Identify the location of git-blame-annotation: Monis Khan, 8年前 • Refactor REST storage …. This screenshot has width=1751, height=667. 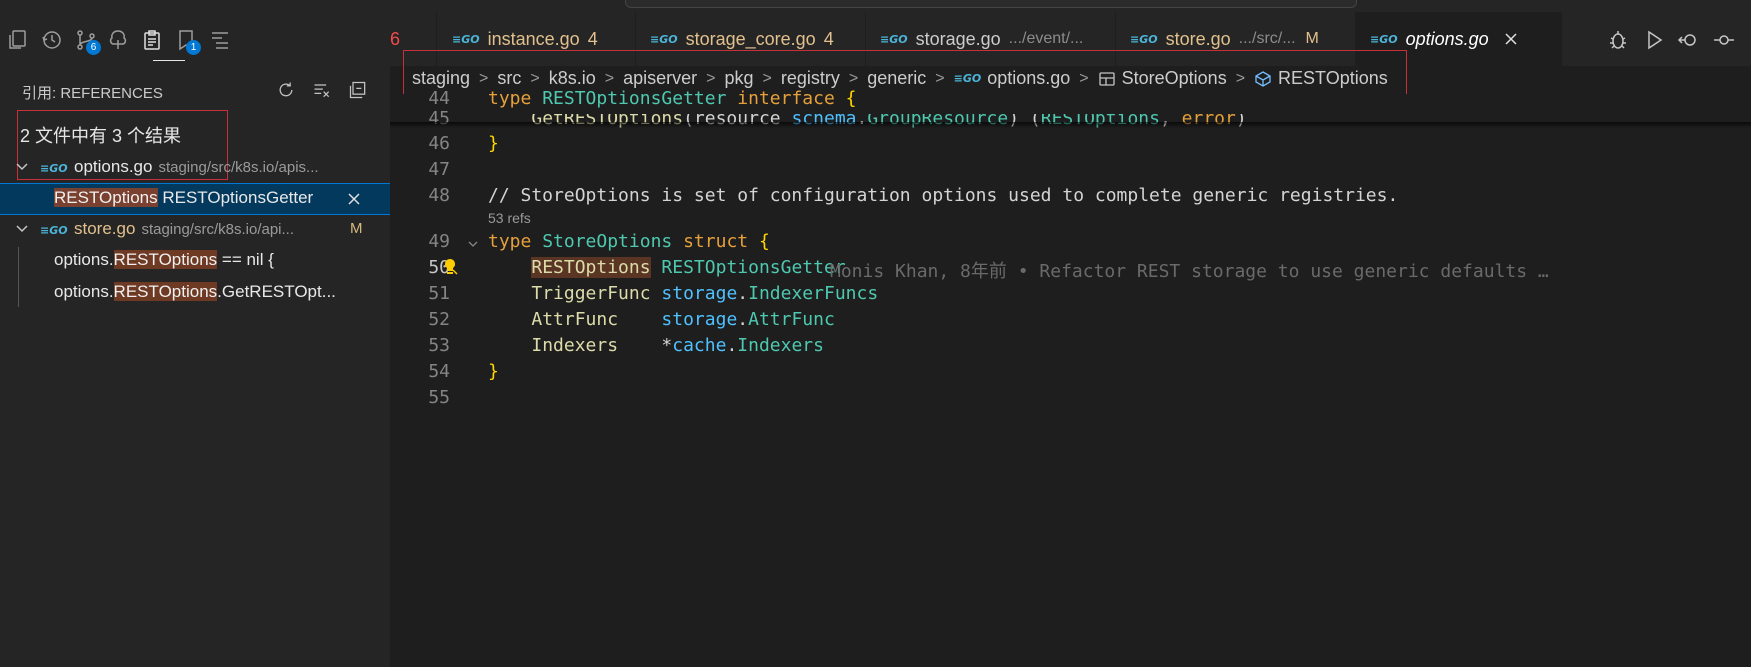
(1189, 271).